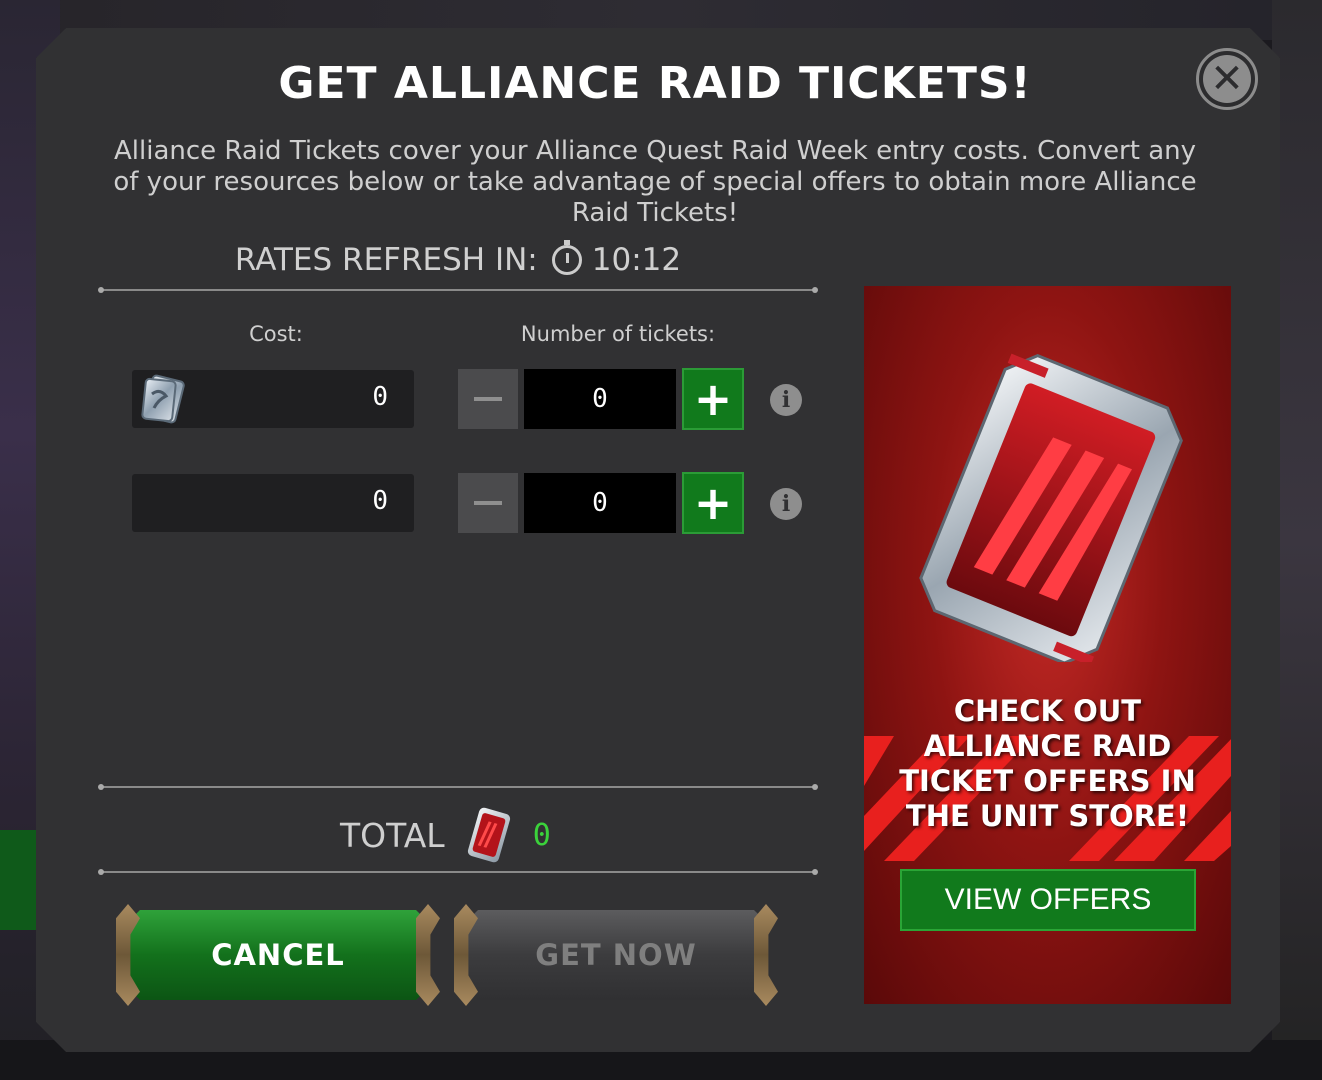  I want to click on cost-value-2: 0, so click(380, 501).